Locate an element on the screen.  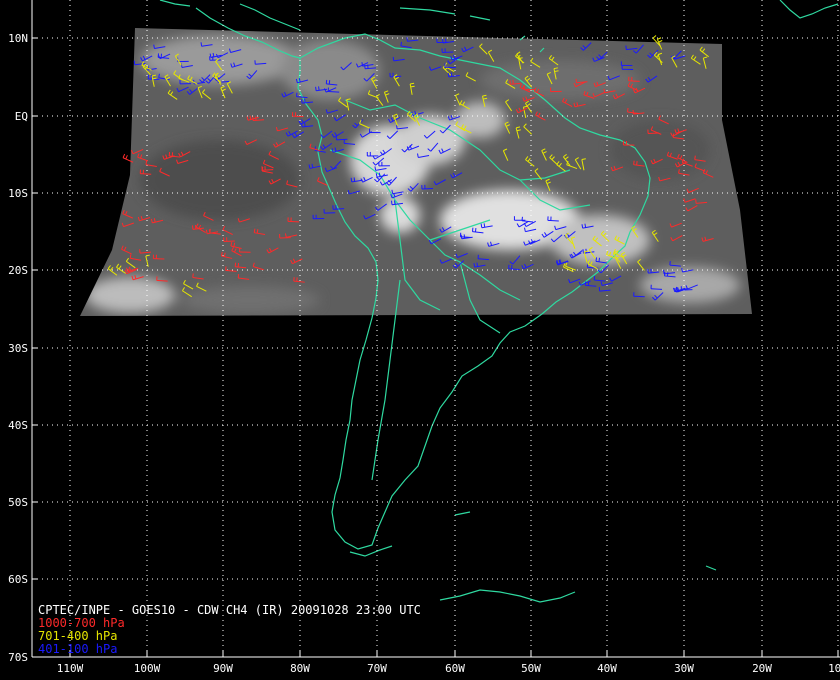
lon-label: 60W is located at coordinates (455, 668).